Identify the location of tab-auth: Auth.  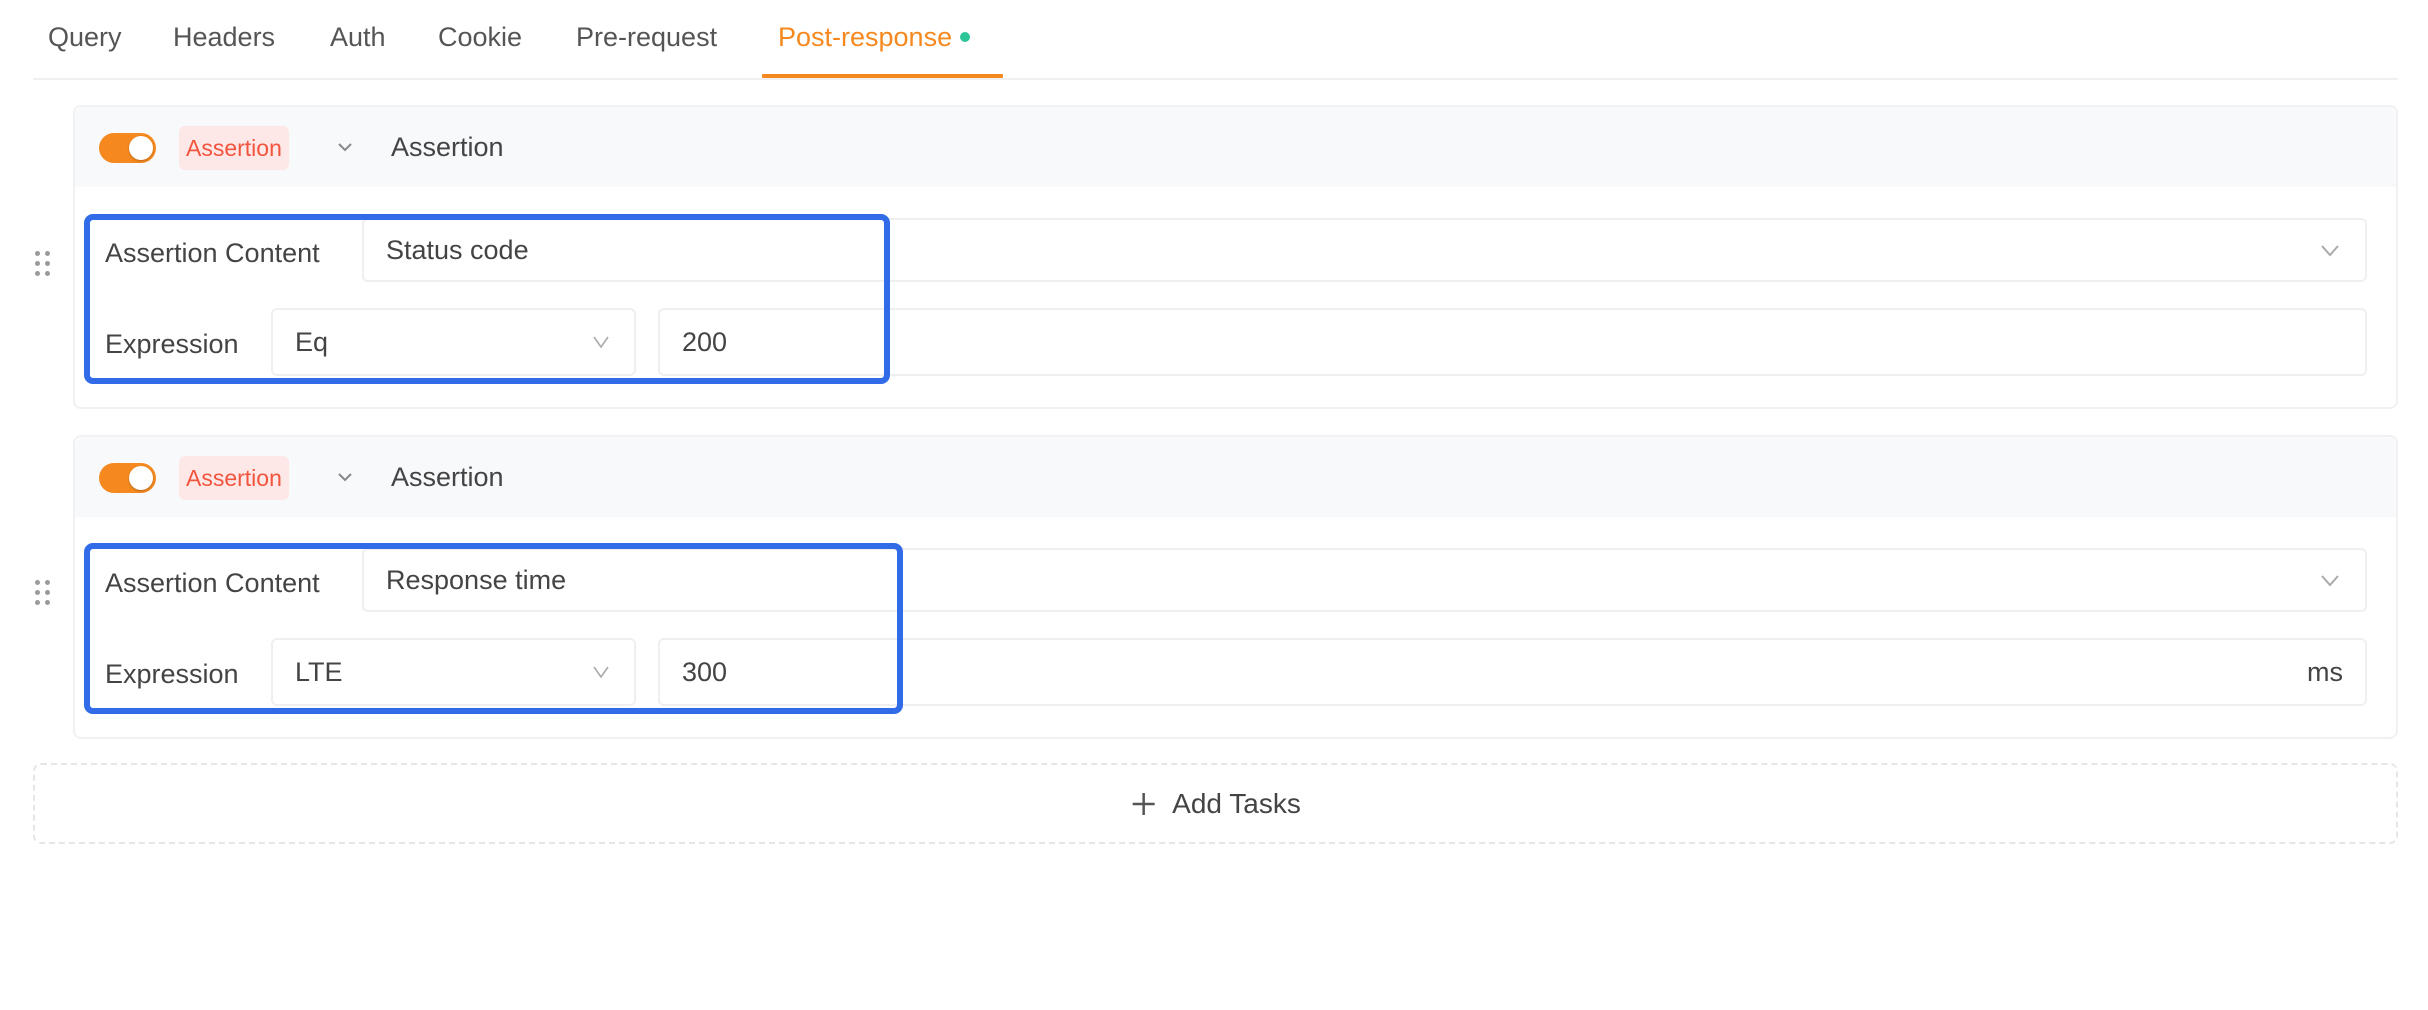
(358, 37).